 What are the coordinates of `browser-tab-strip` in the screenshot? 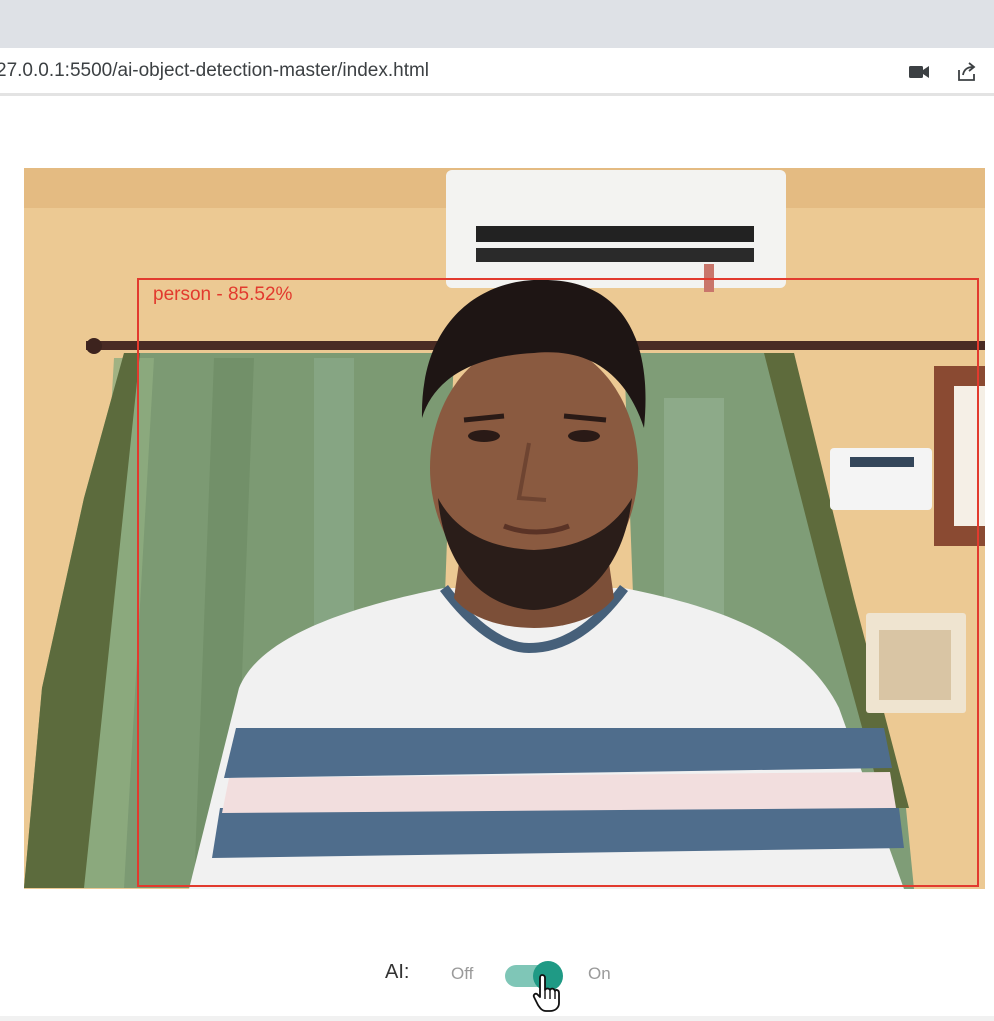 It's located at (497, 24).